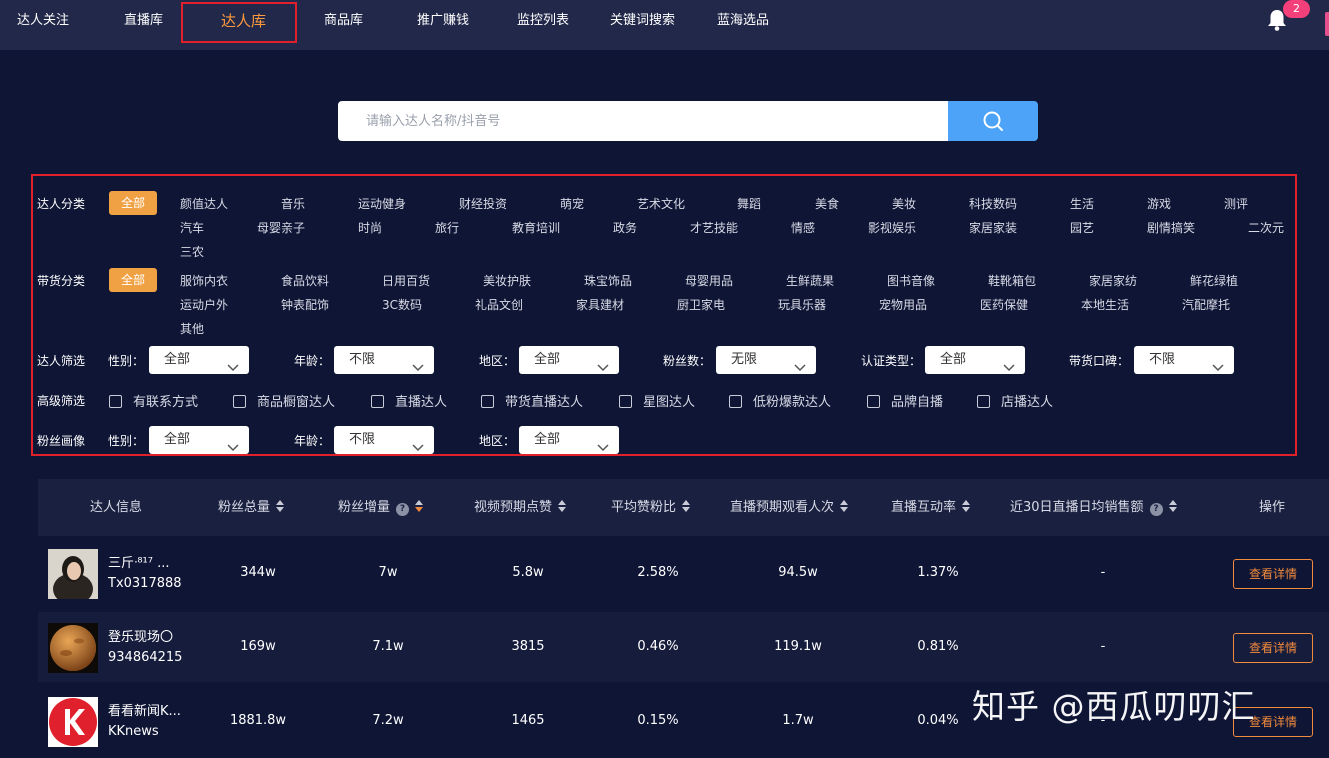 This screenshot has height=758, width=1329. What do you see at coordinates (1012, 280) in the screenshot?
I see `goods-item: 鞋靴箱包` at bounding box center [1012, 280].